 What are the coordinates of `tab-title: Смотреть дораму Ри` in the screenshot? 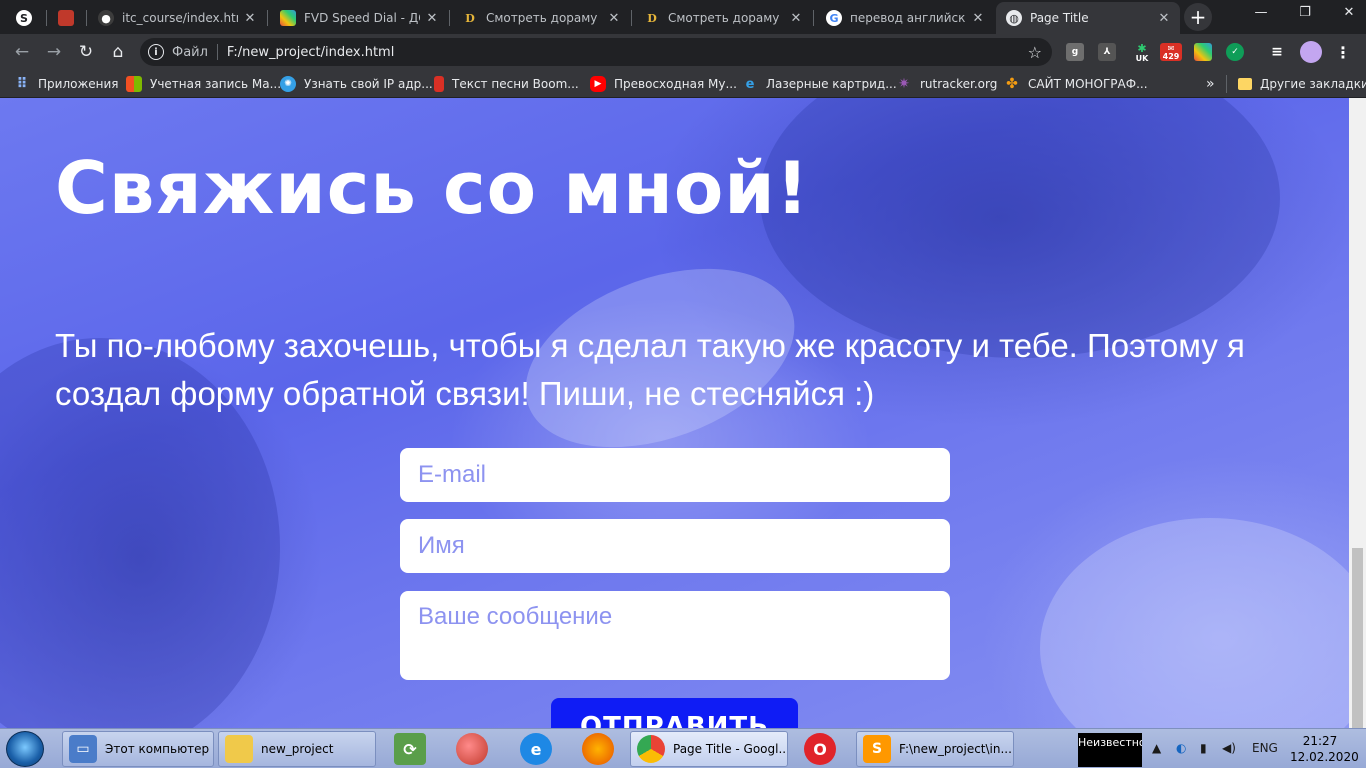 It's located at (544, 18).